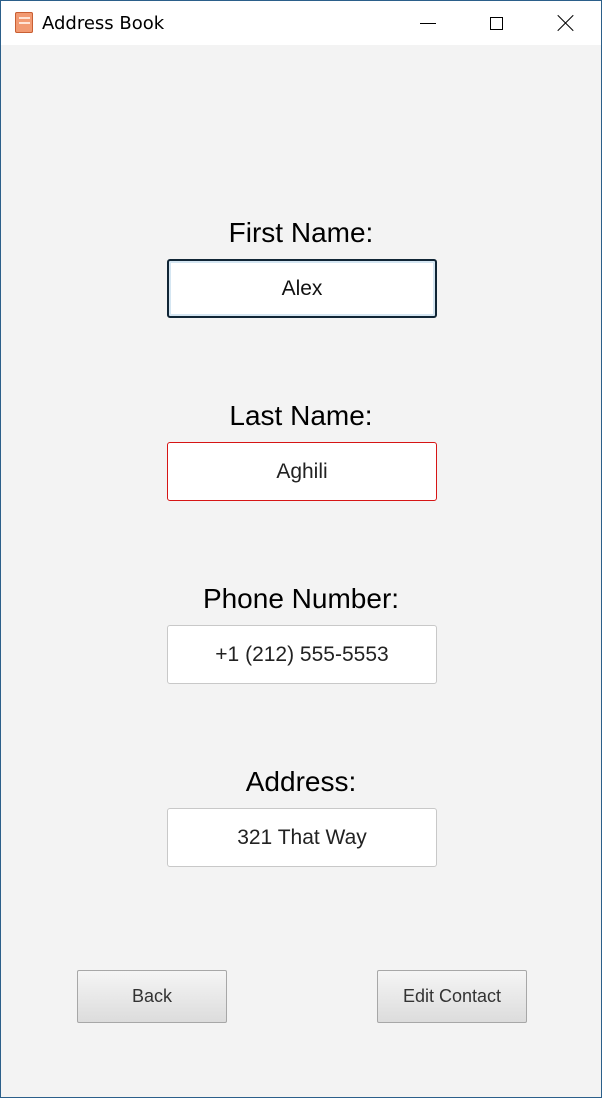 Image resolution: width=602 pixels, height=1098 pixels. I want to click on edit-contact-button: Edit Contact, so click(452, 996).